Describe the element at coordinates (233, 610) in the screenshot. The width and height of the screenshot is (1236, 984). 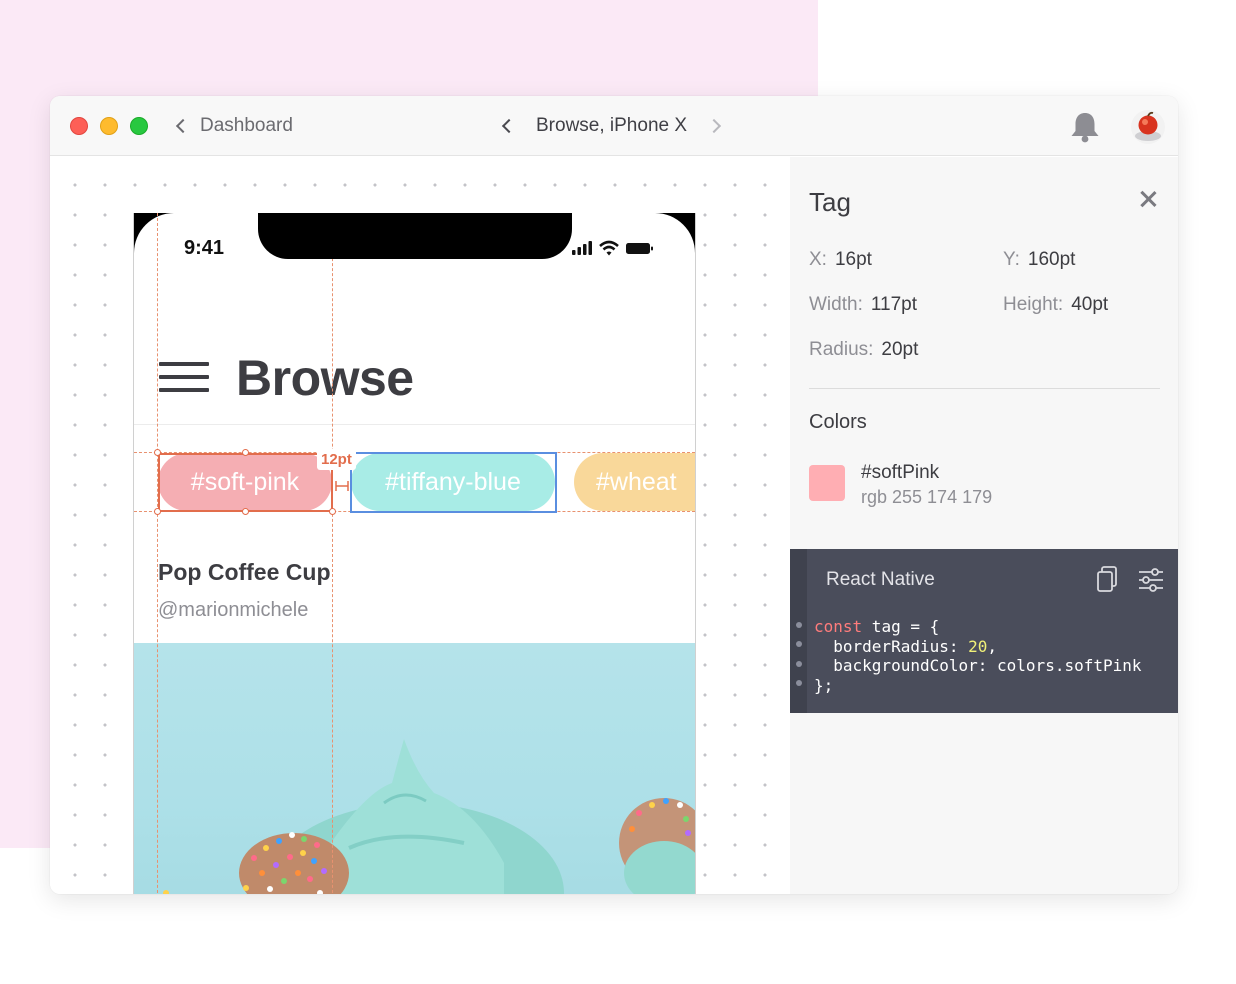
I see `card-author: @marionmichele` at that location.